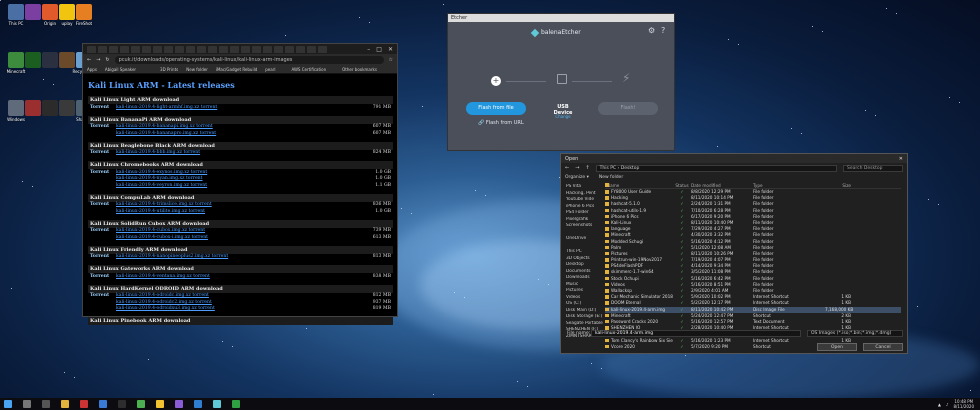  I want to click on download-link: kali-linux-2019.4-cubox-i.img.xz torrent, so click(234, 237).